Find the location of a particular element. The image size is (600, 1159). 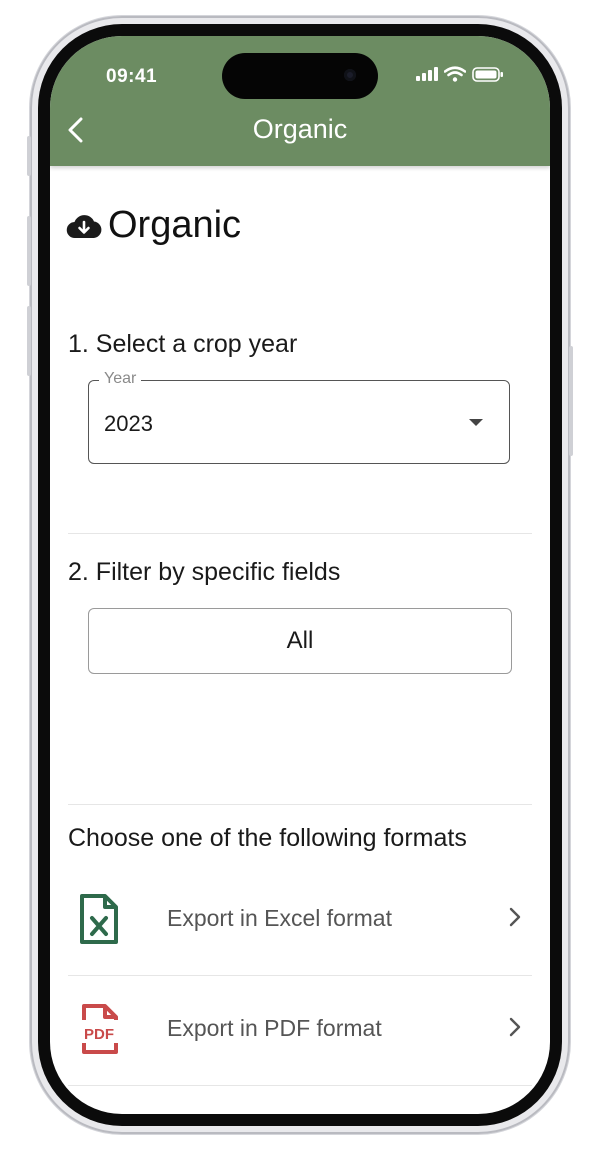

excel-file-icon is located at coordinates (99, 919).